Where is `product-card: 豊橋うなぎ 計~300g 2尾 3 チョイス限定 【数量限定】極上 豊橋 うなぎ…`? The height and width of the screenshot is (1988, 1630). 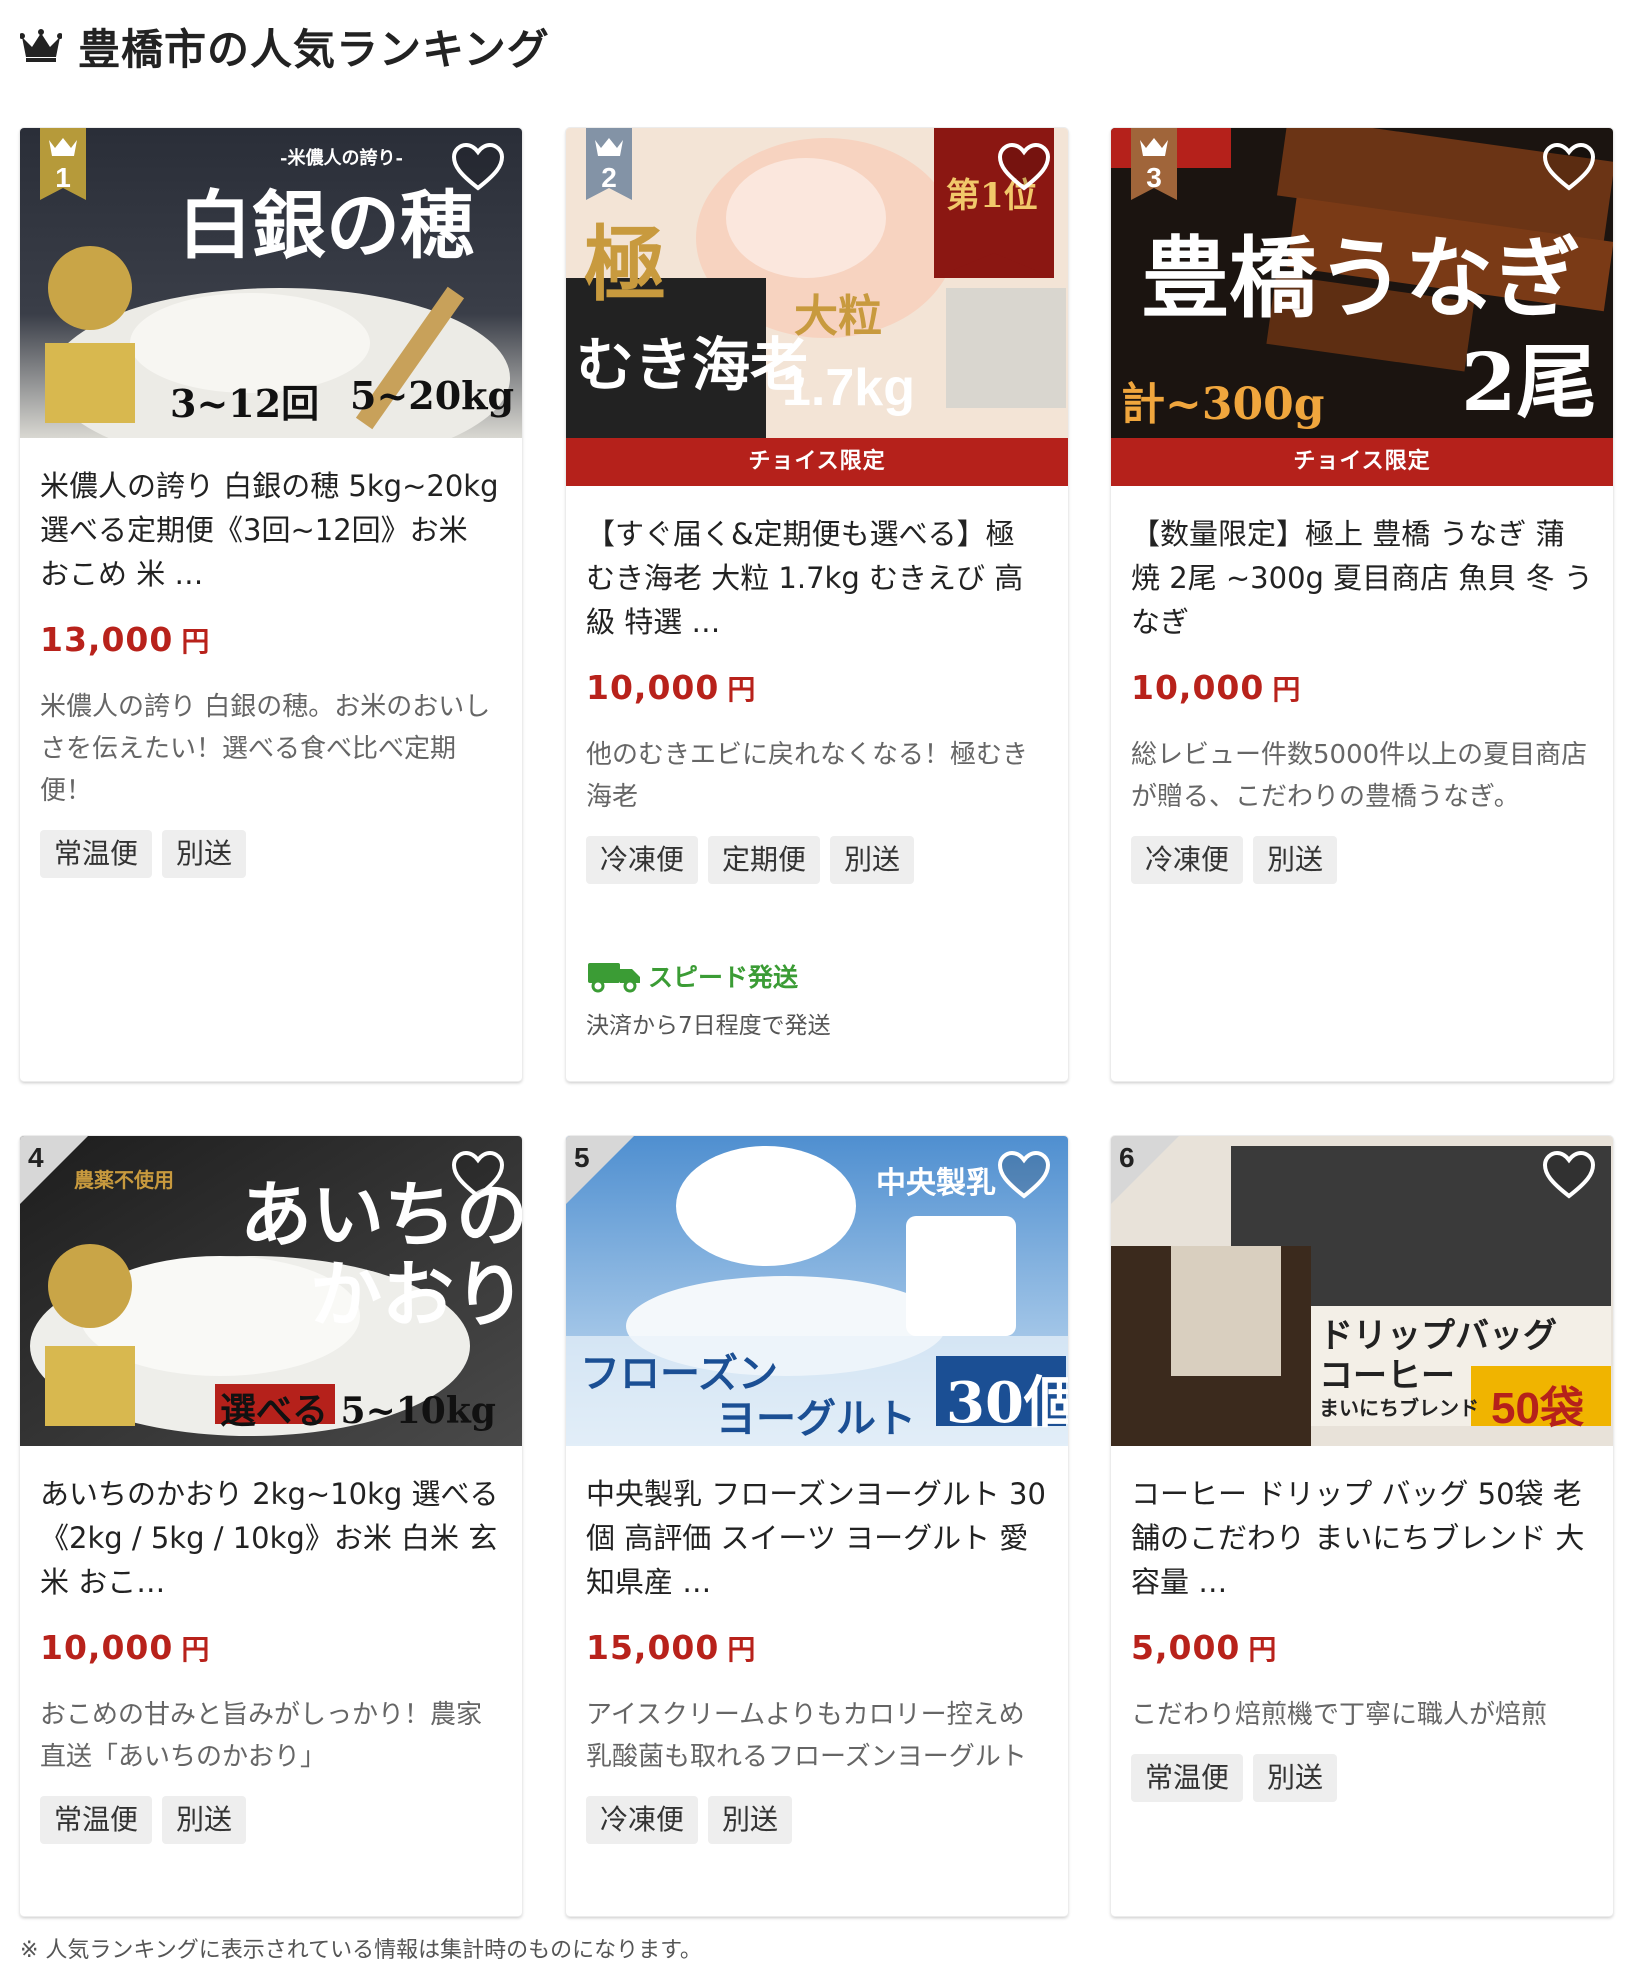
product-card: 豊橋うなぎ 計~300g 2尾 3 チョイス限定 【数量限定】極上 豊橋 うなぎ… is located at coordinates (1362, 604).